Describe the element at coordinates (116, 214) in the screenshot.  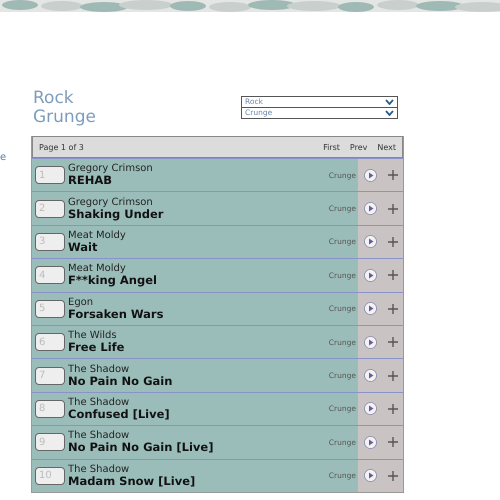
I see `track-title: Shaking Under` at that location.